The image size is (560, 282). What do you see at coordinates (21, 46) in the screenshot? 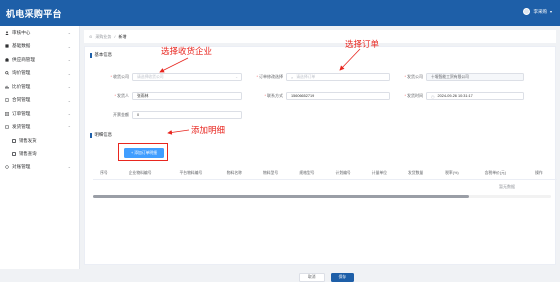
I see `sidebar-item-label: 基础数据` at bounding box center [21, 46].